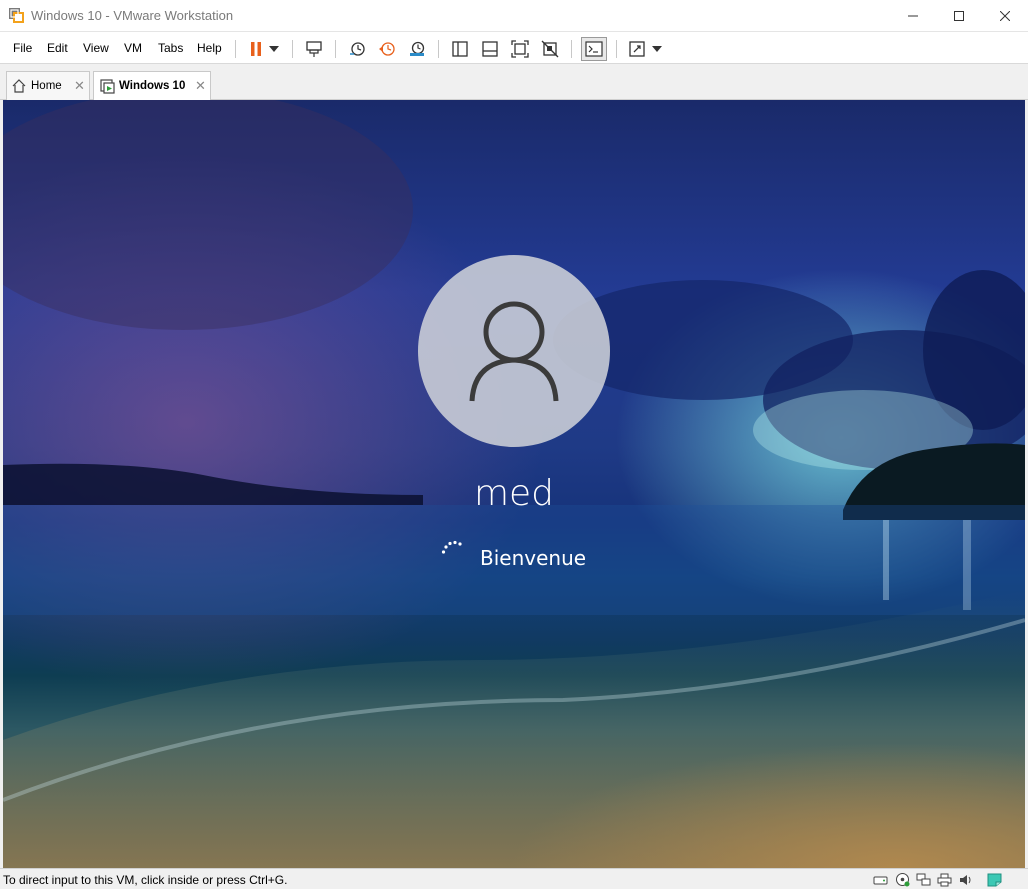 This screenshot has height=889, width=1028. I want to click on vm-icon, so click(107, 86).